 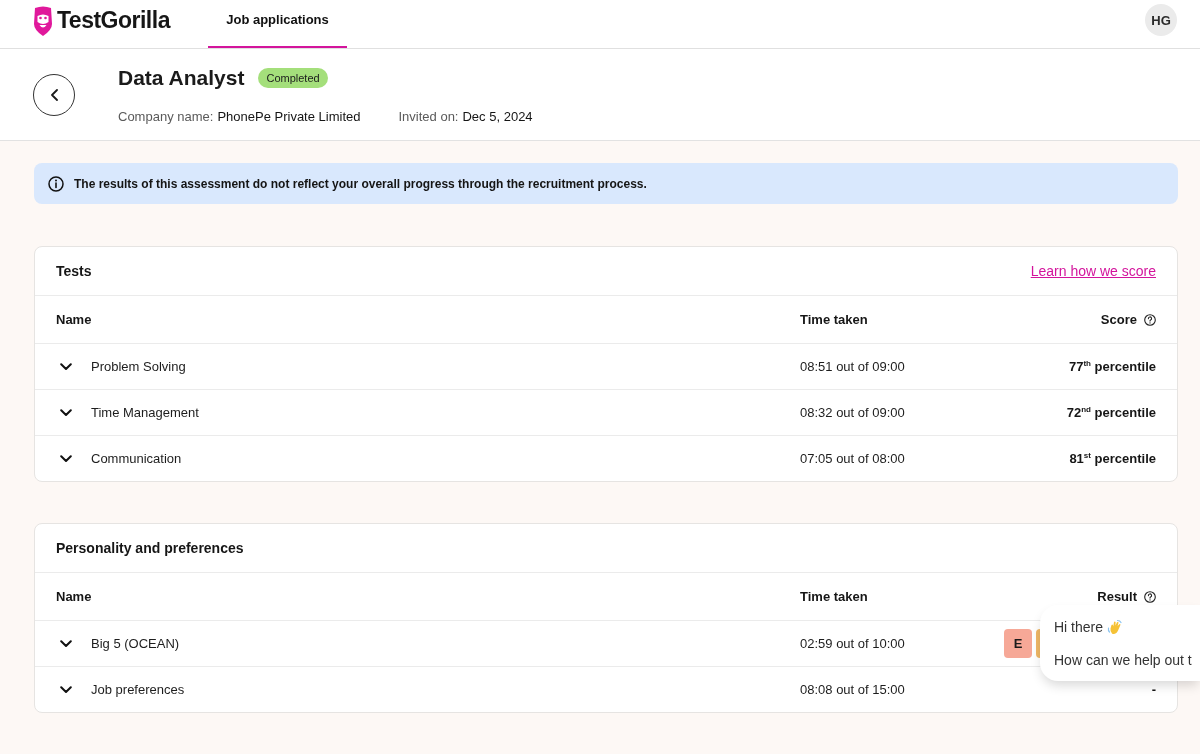 I want to click on logo-wordmark: TestGorilla, so click(x=113, y=20).